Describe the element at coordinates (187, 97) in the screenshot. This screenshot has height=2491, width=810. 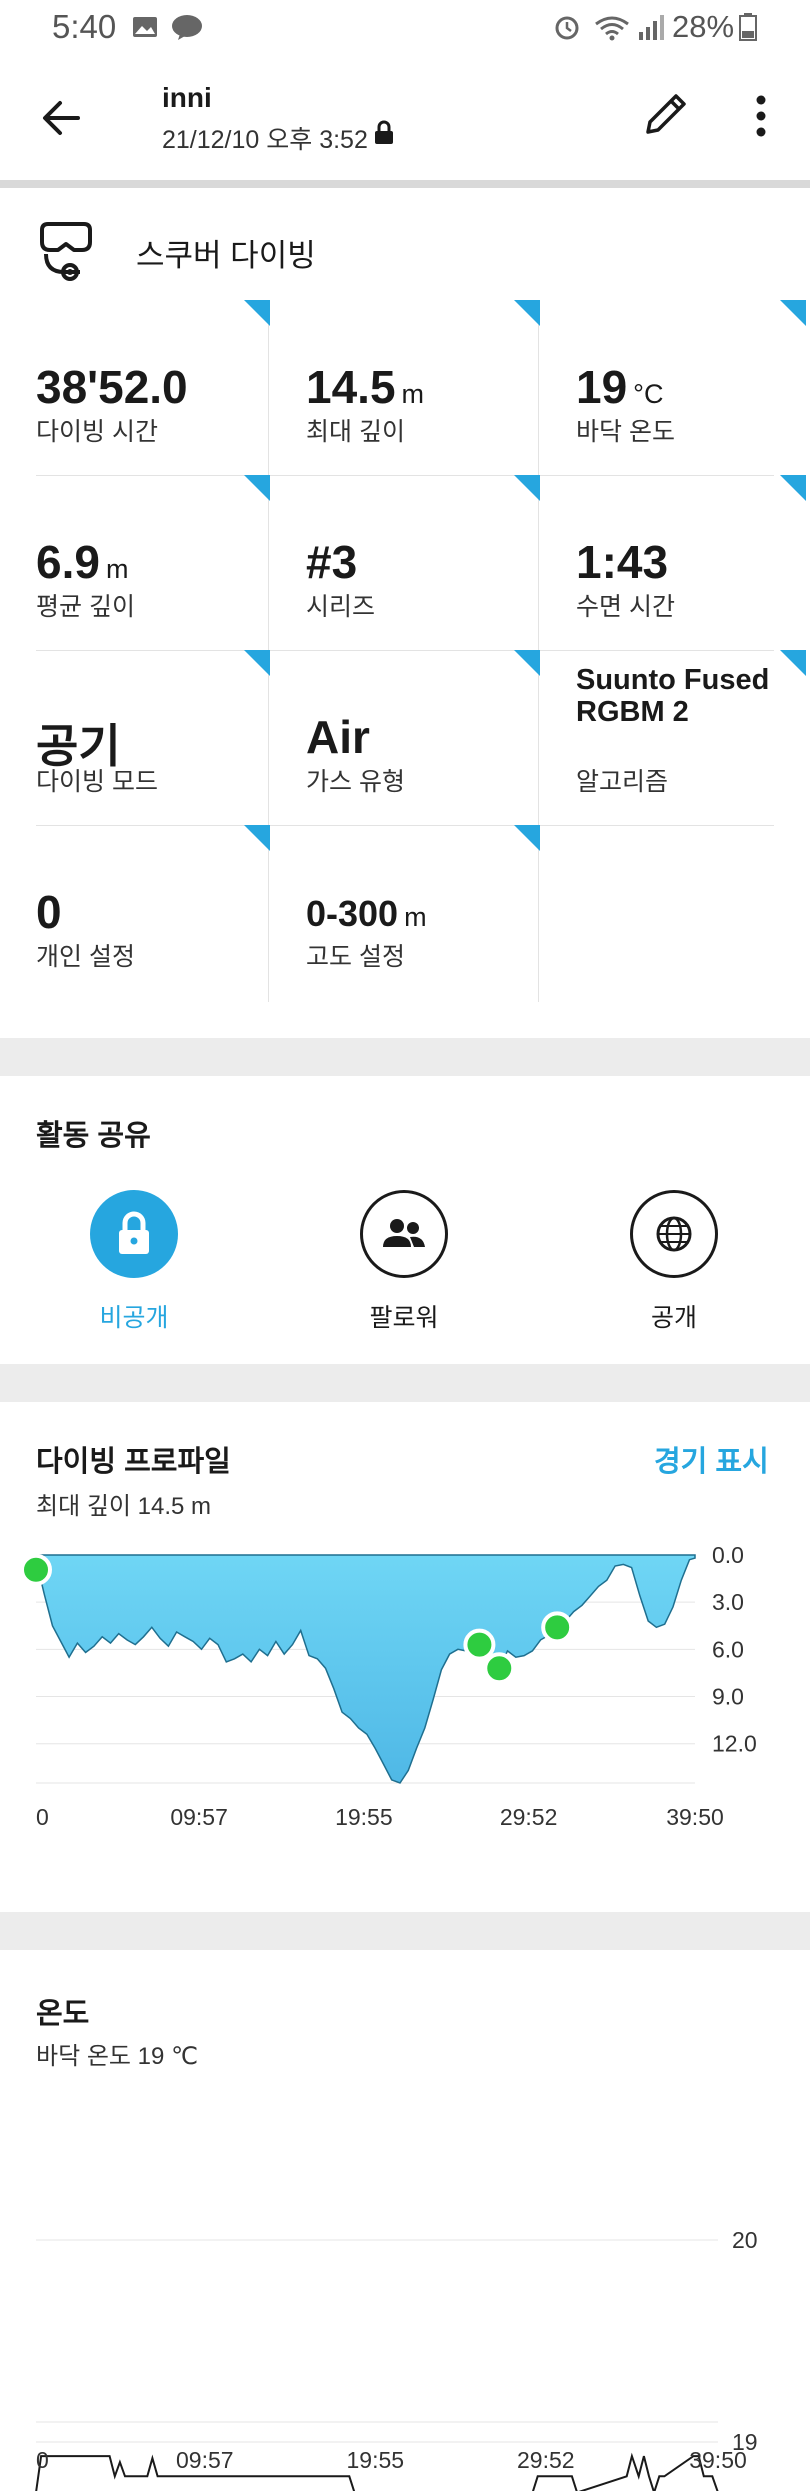
I see `page-title: inni` at that location.